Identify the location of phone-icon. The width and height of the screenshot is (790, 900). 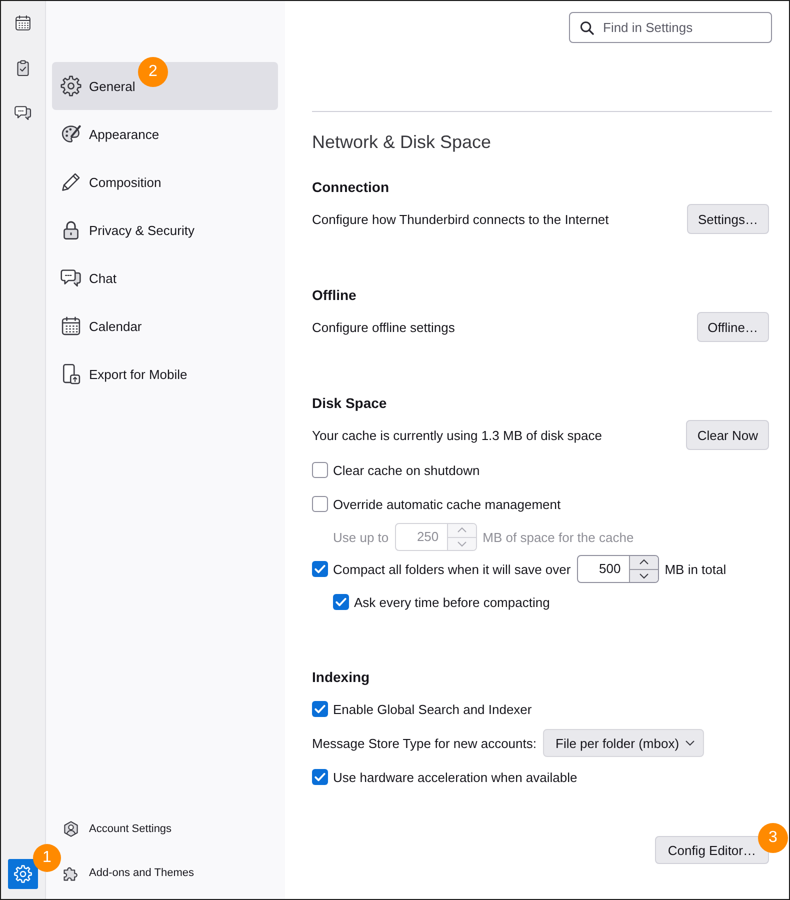
(71, 374).